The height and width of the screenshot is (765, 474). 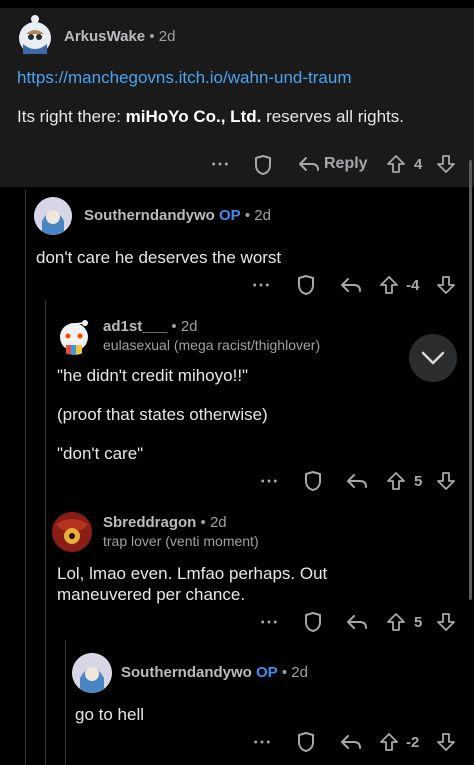 I want to click on top-strip, so click(x=237, y=4).